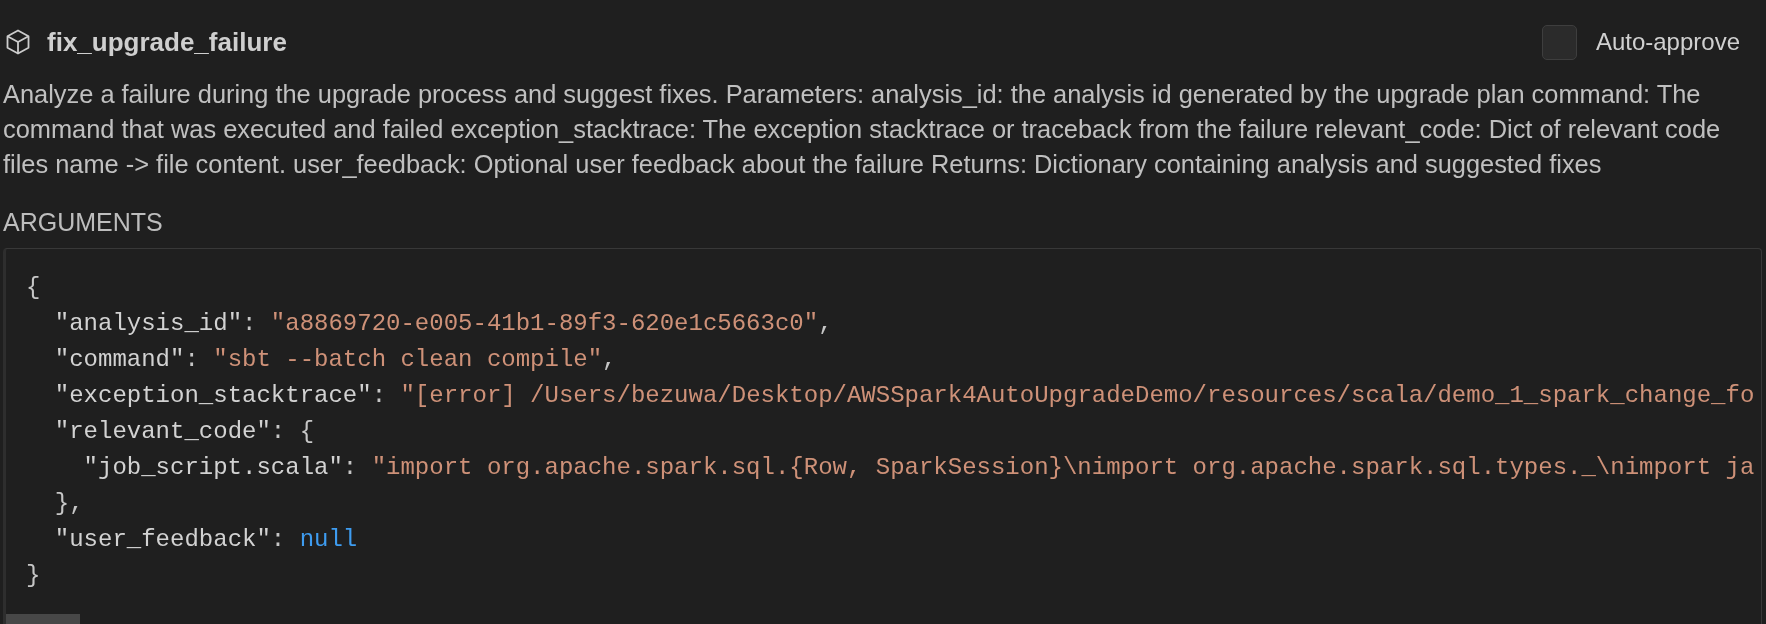  What do you see at coordinates (206, 540) in the screenshot?
I see `code-line: "user_feedback": null` at bounding box center [206, 540].